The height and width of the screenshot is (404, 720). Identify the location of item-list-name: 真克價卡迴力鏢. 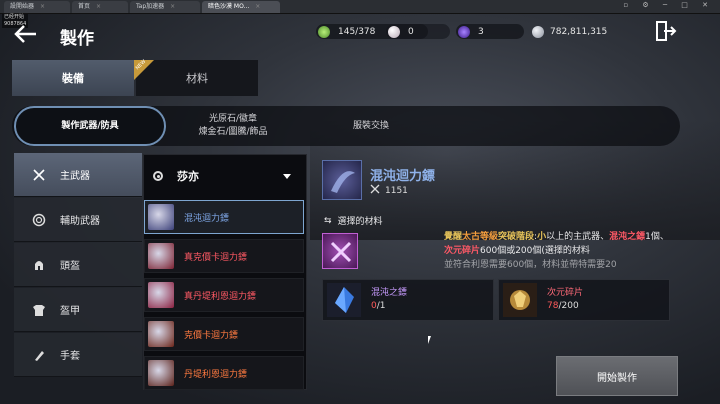
(216, 257).